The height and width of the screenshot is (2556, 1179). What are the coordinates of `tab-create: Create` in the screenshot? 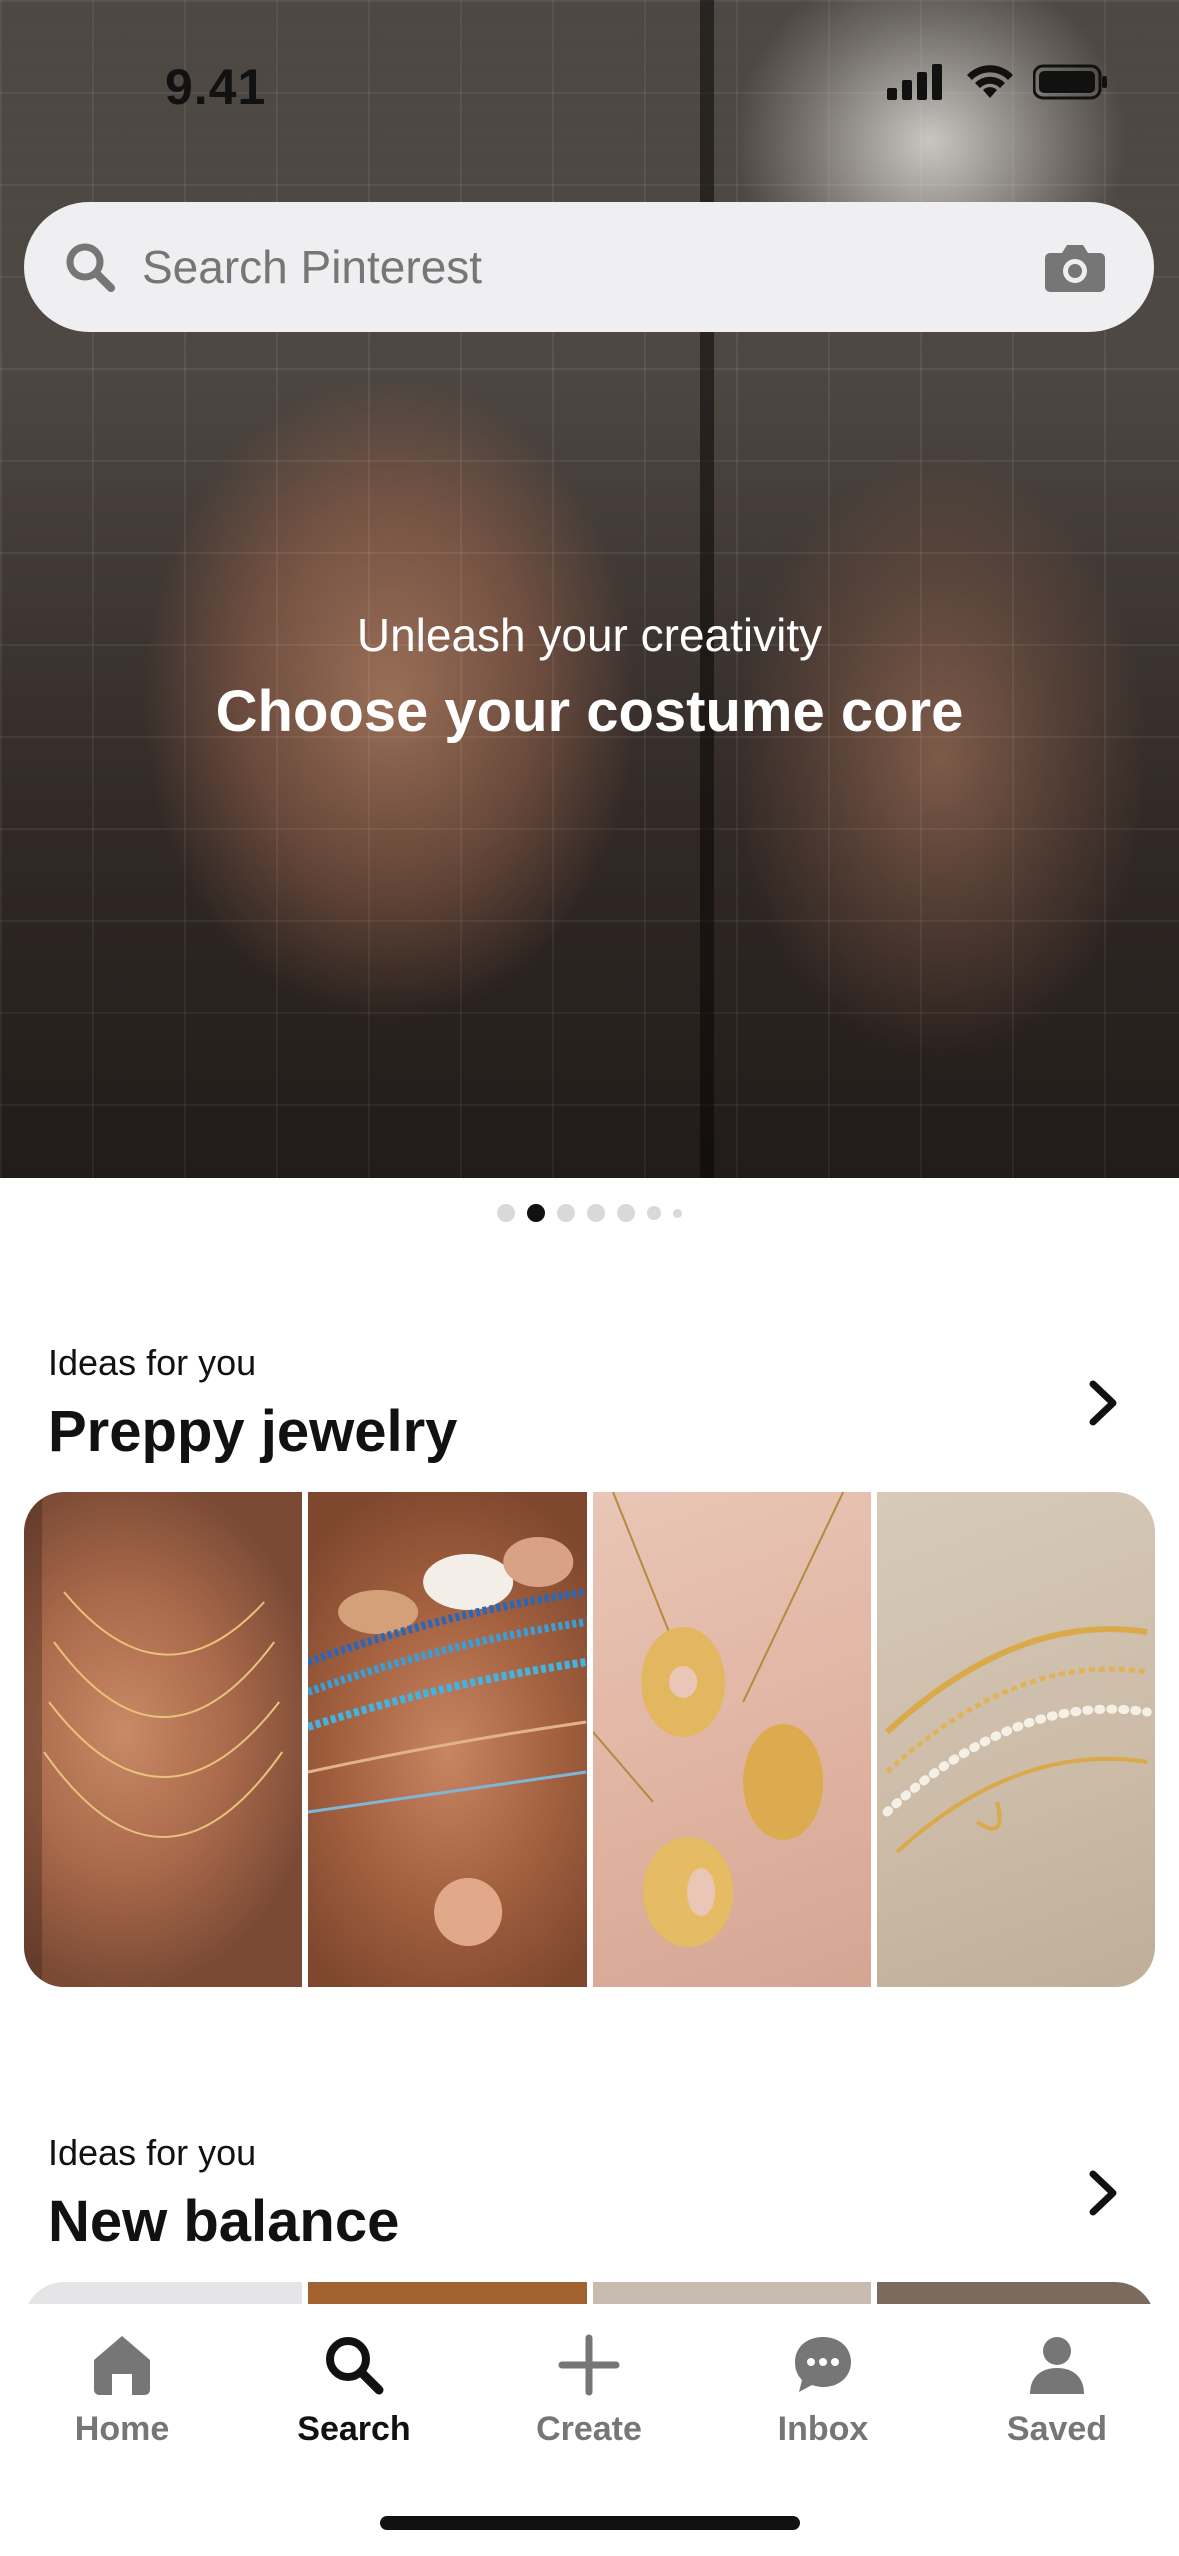 It's located at (589, 2391).